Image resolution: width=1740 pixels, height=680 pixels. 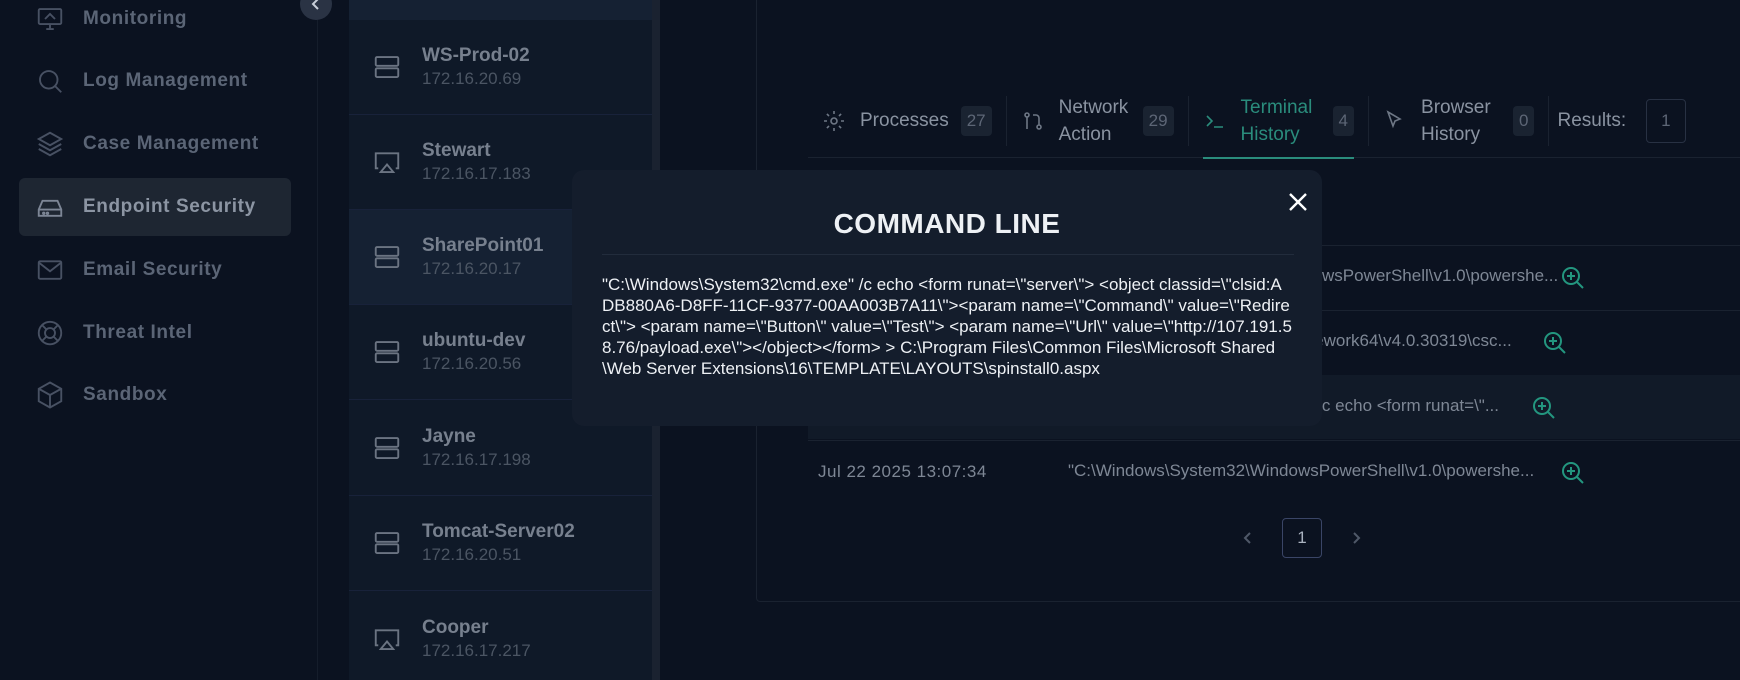 I want to click on tab-label: Browser History, so click(x=1456, y=120).